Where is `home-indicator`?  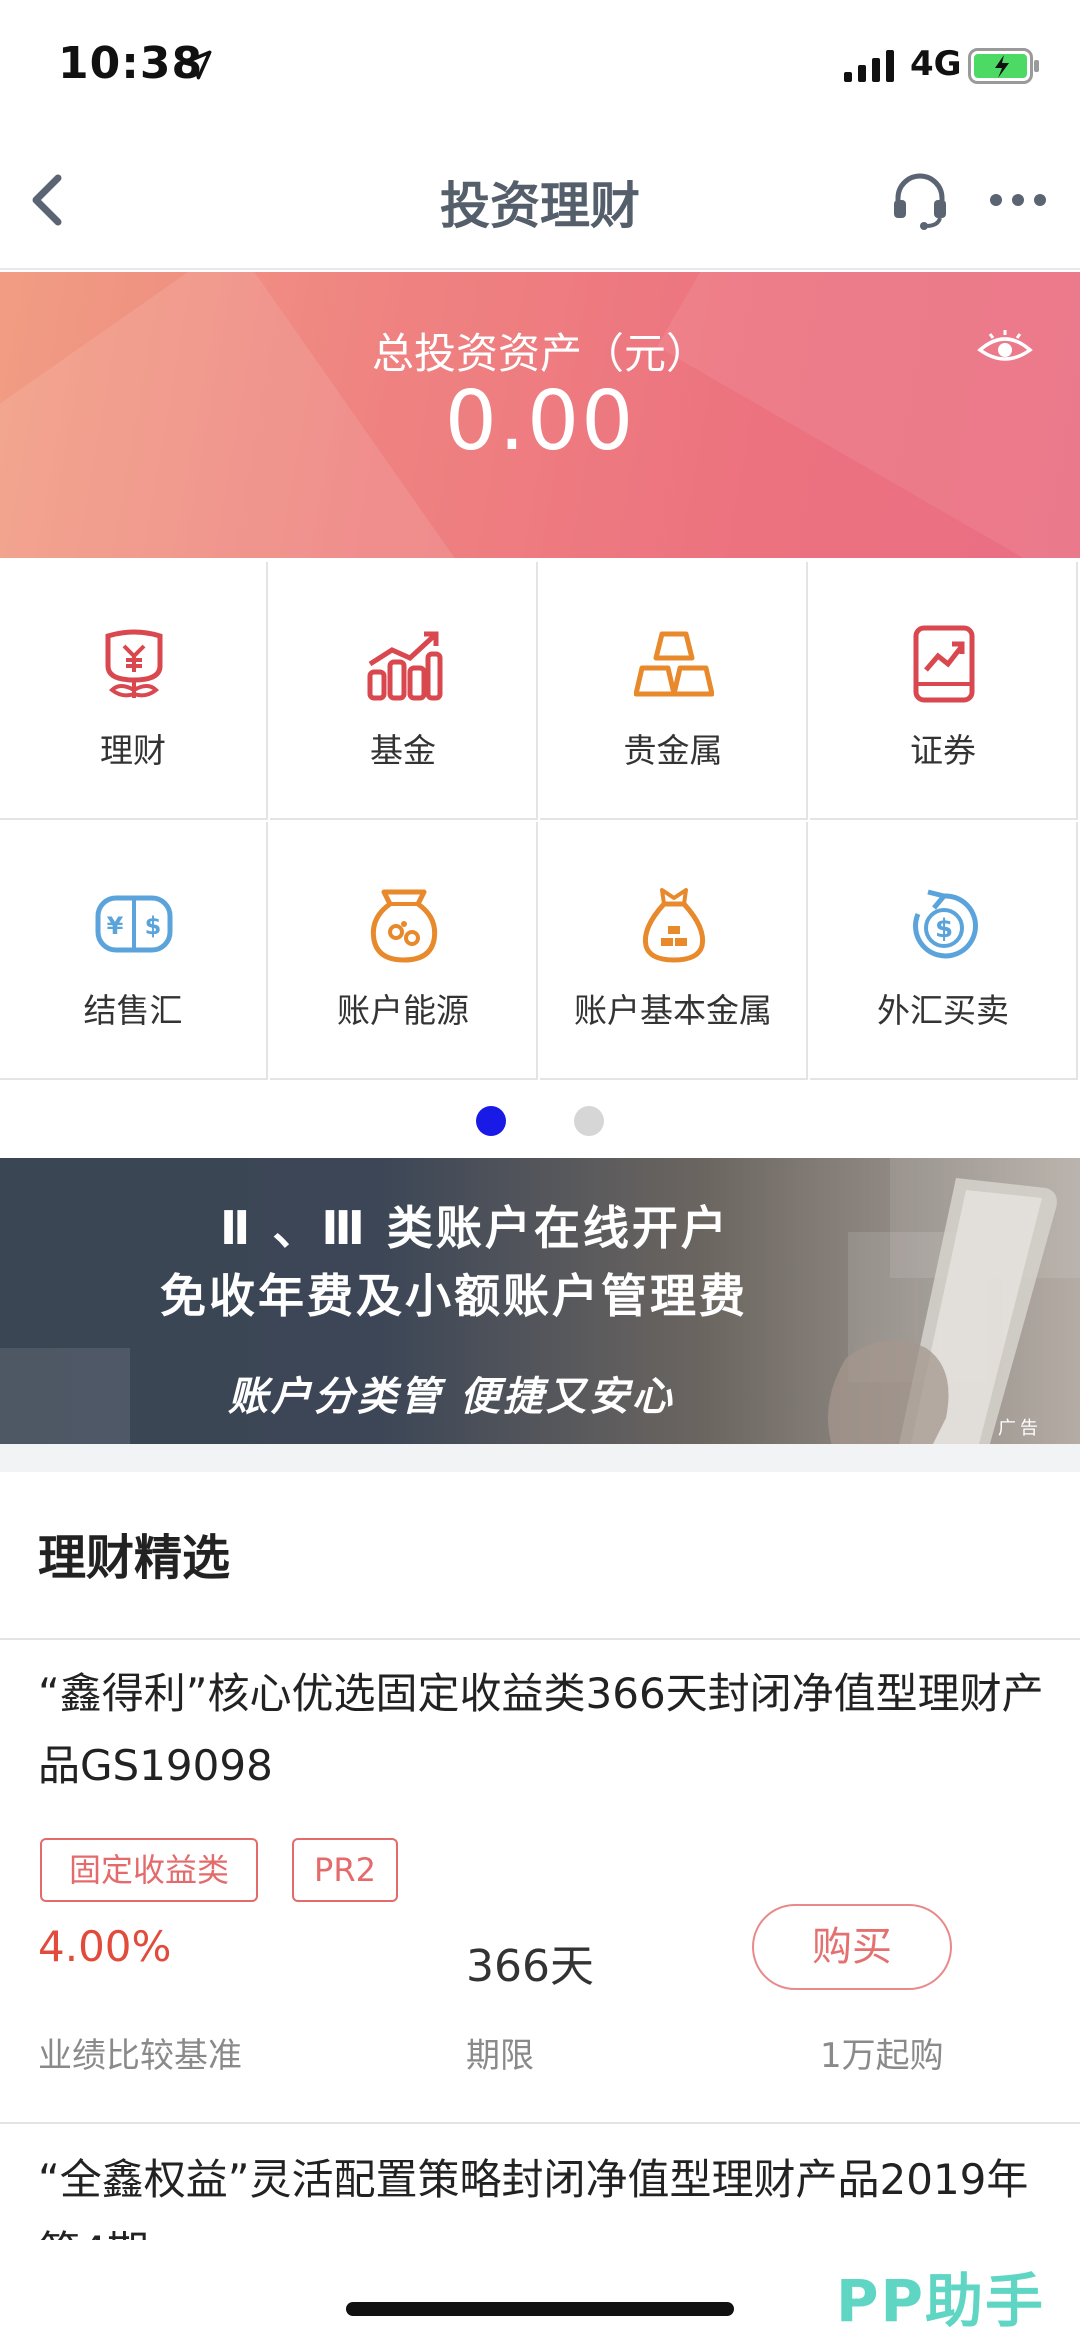
home-indicator is located at coordinates (540, 2309).